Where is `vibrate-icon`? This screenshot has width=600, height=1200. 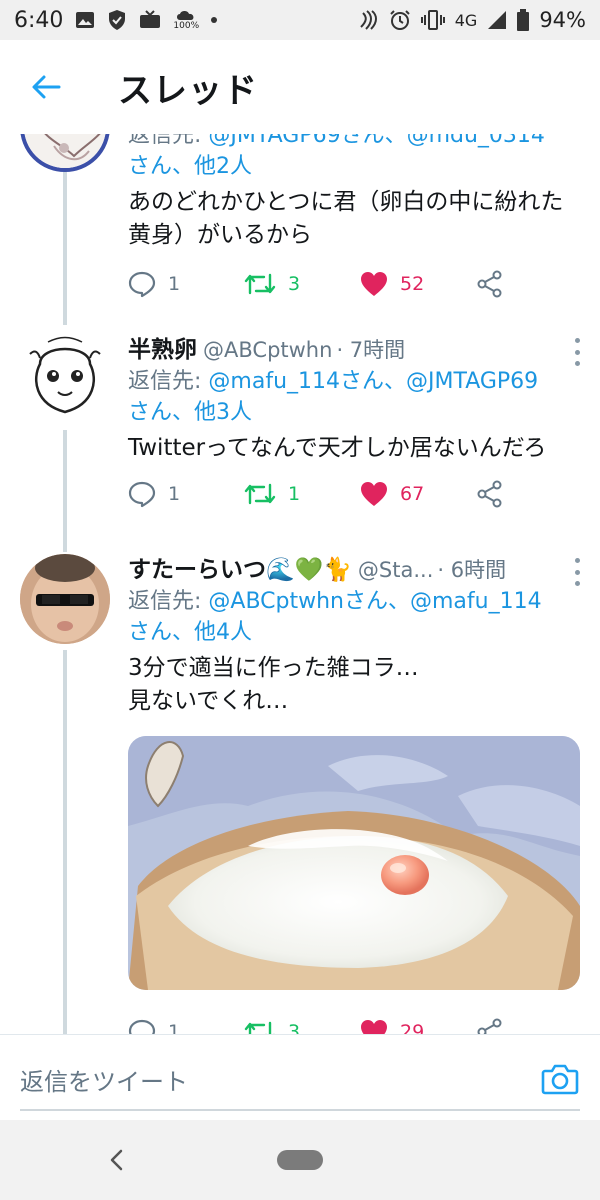 vibrate-icon is located at coordinates (432, 20).